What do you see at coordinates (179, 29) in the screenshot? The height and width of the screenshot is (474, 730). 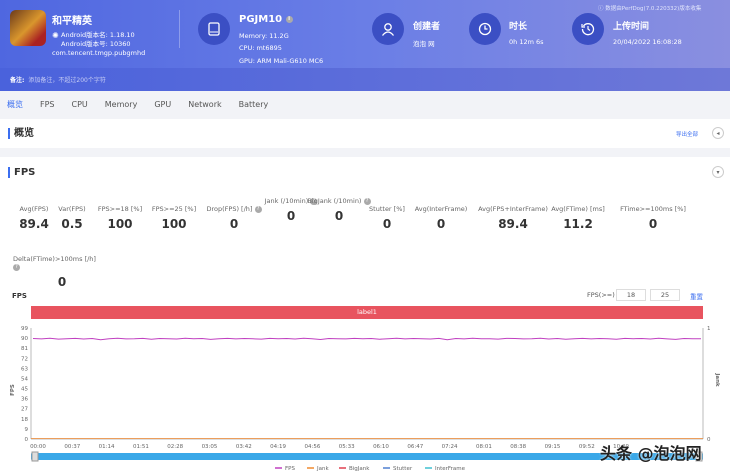 I see `divider` at bounding box center [179, 29].